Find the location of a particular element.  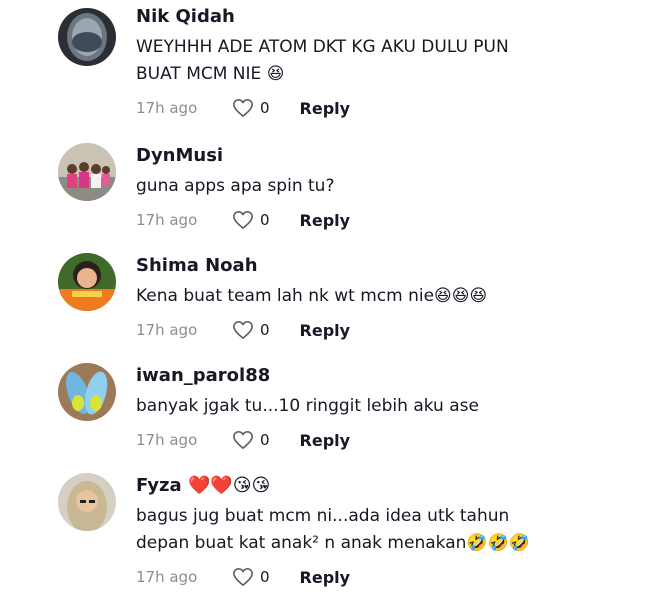

username-emoji: ❤️❤️😘😘 is located at coordinates (226, 485).